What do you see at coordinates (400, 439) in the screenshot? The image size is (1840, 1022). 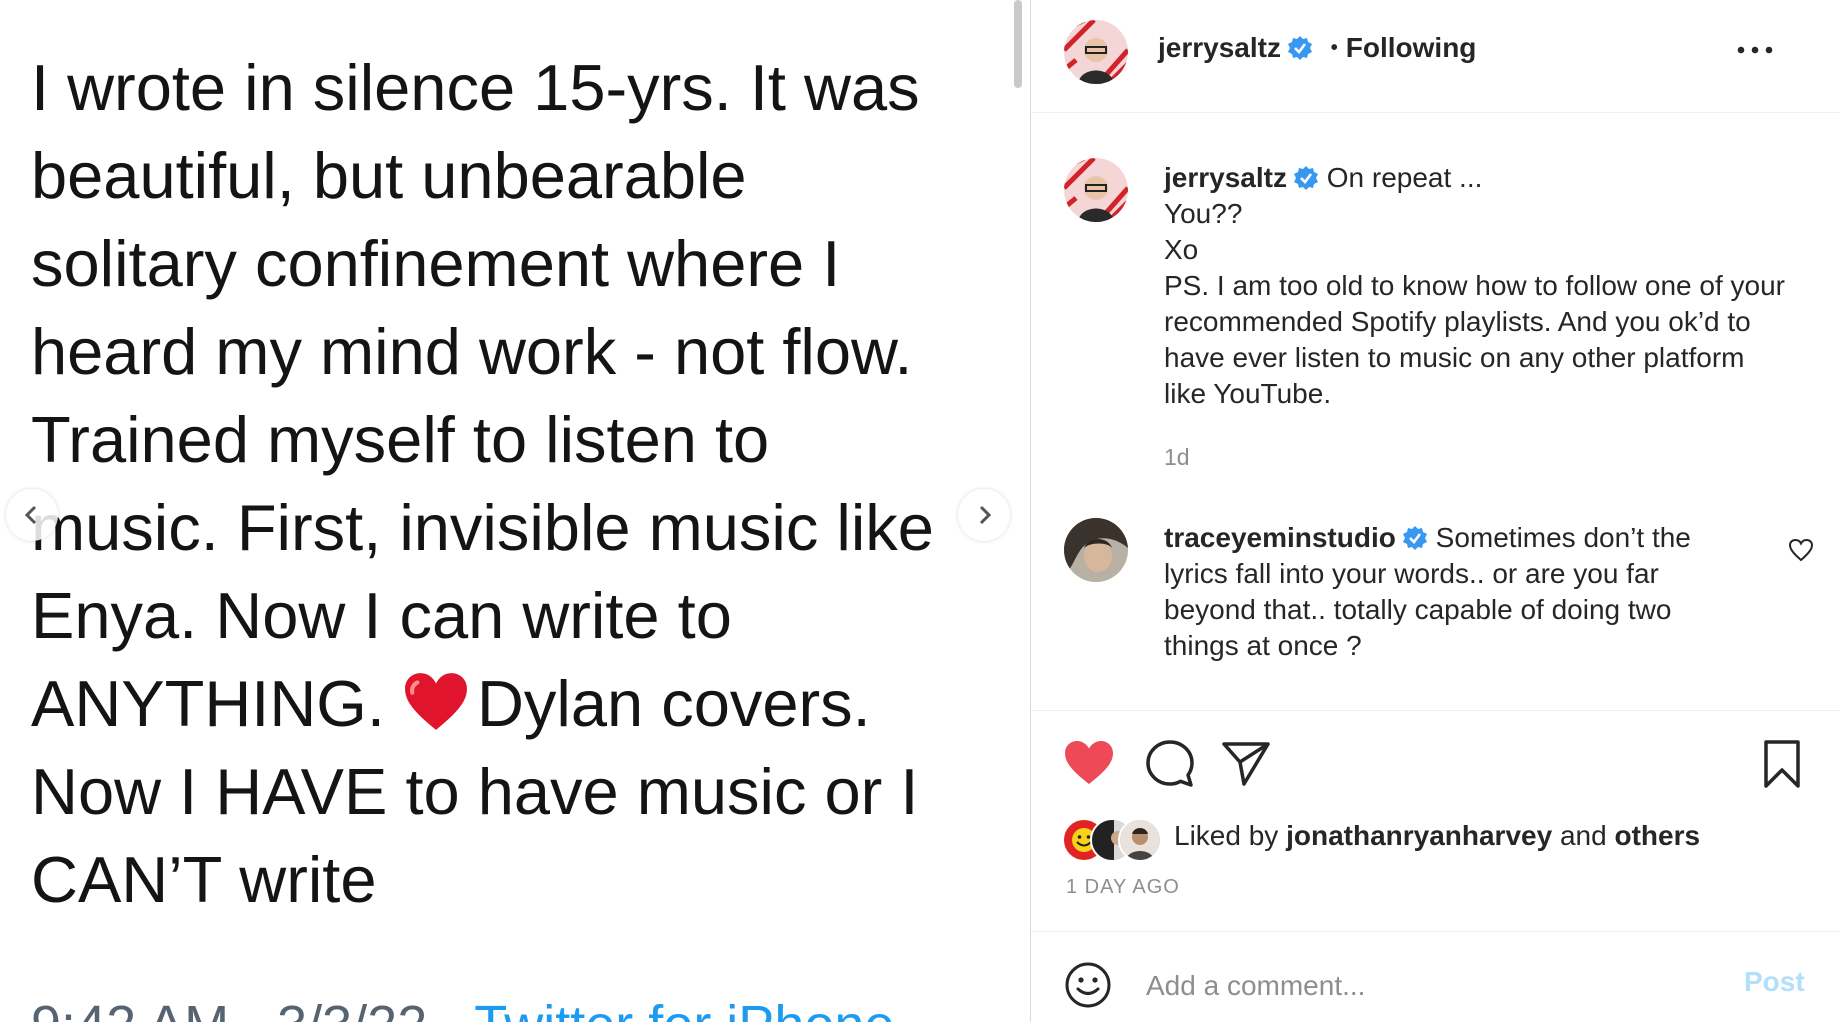 I see `tweet-line: Trained myself to listen to` at bounding box center [400, 439].